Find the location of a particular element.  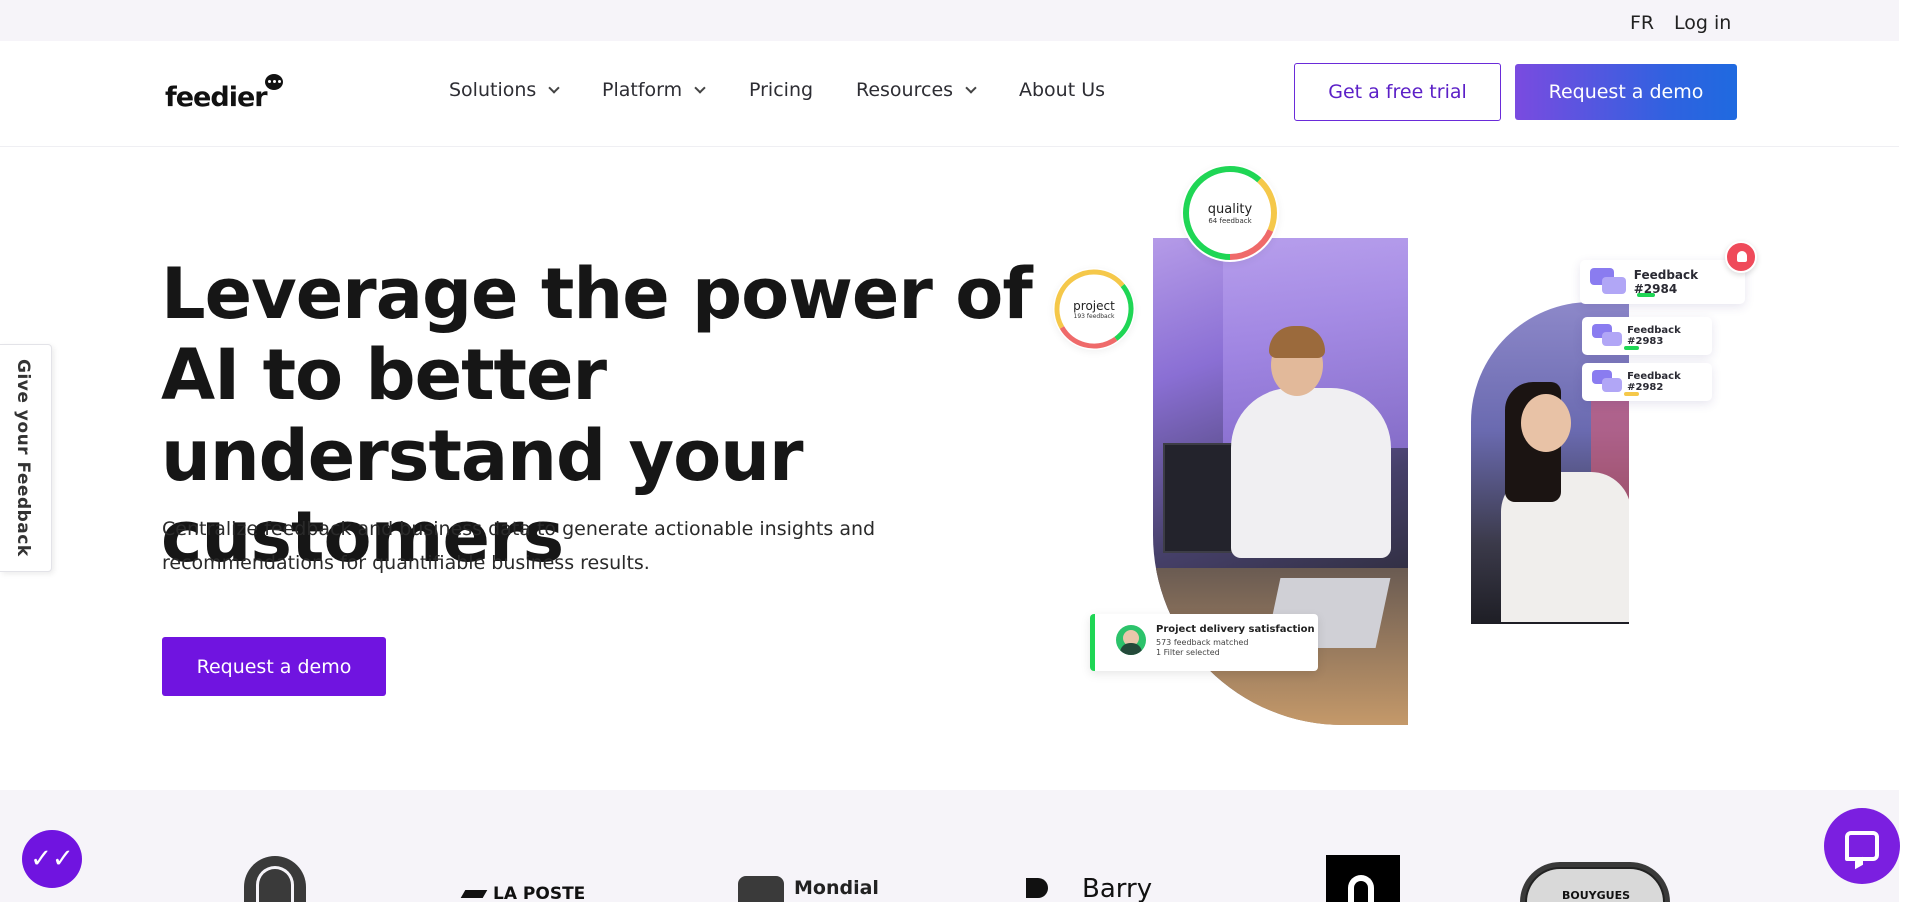

barry-logo: Barry is located at coordinates (1094, 888).